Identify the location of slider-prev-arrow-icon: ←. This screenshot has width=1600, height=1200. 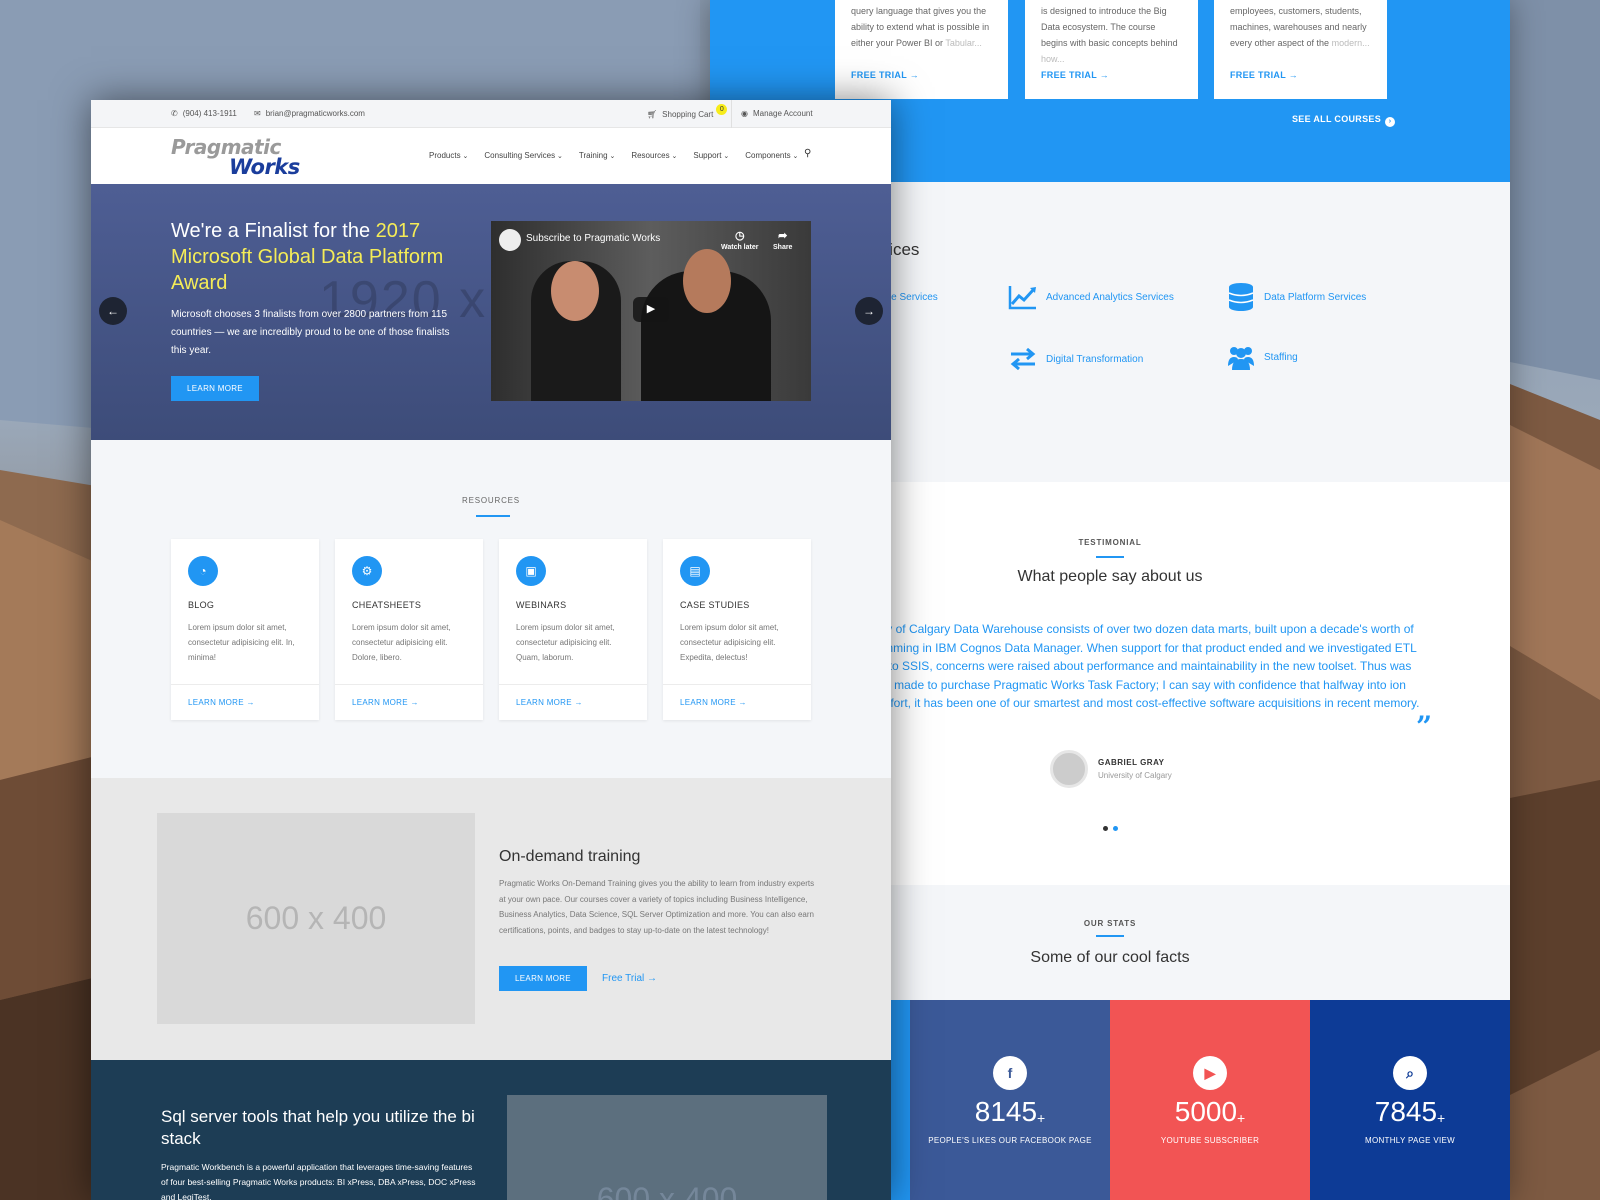
(113, 311).